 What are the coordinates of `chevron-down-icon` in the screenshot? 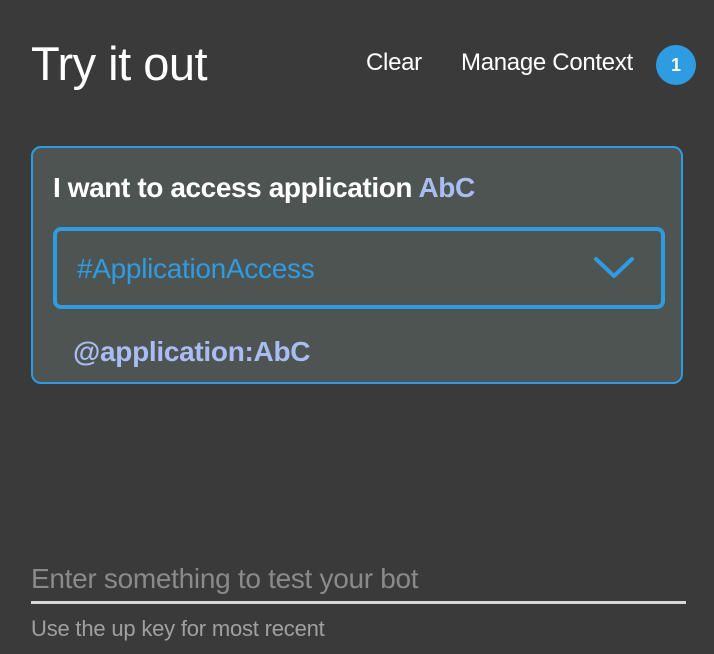 It's located at (614, 268).